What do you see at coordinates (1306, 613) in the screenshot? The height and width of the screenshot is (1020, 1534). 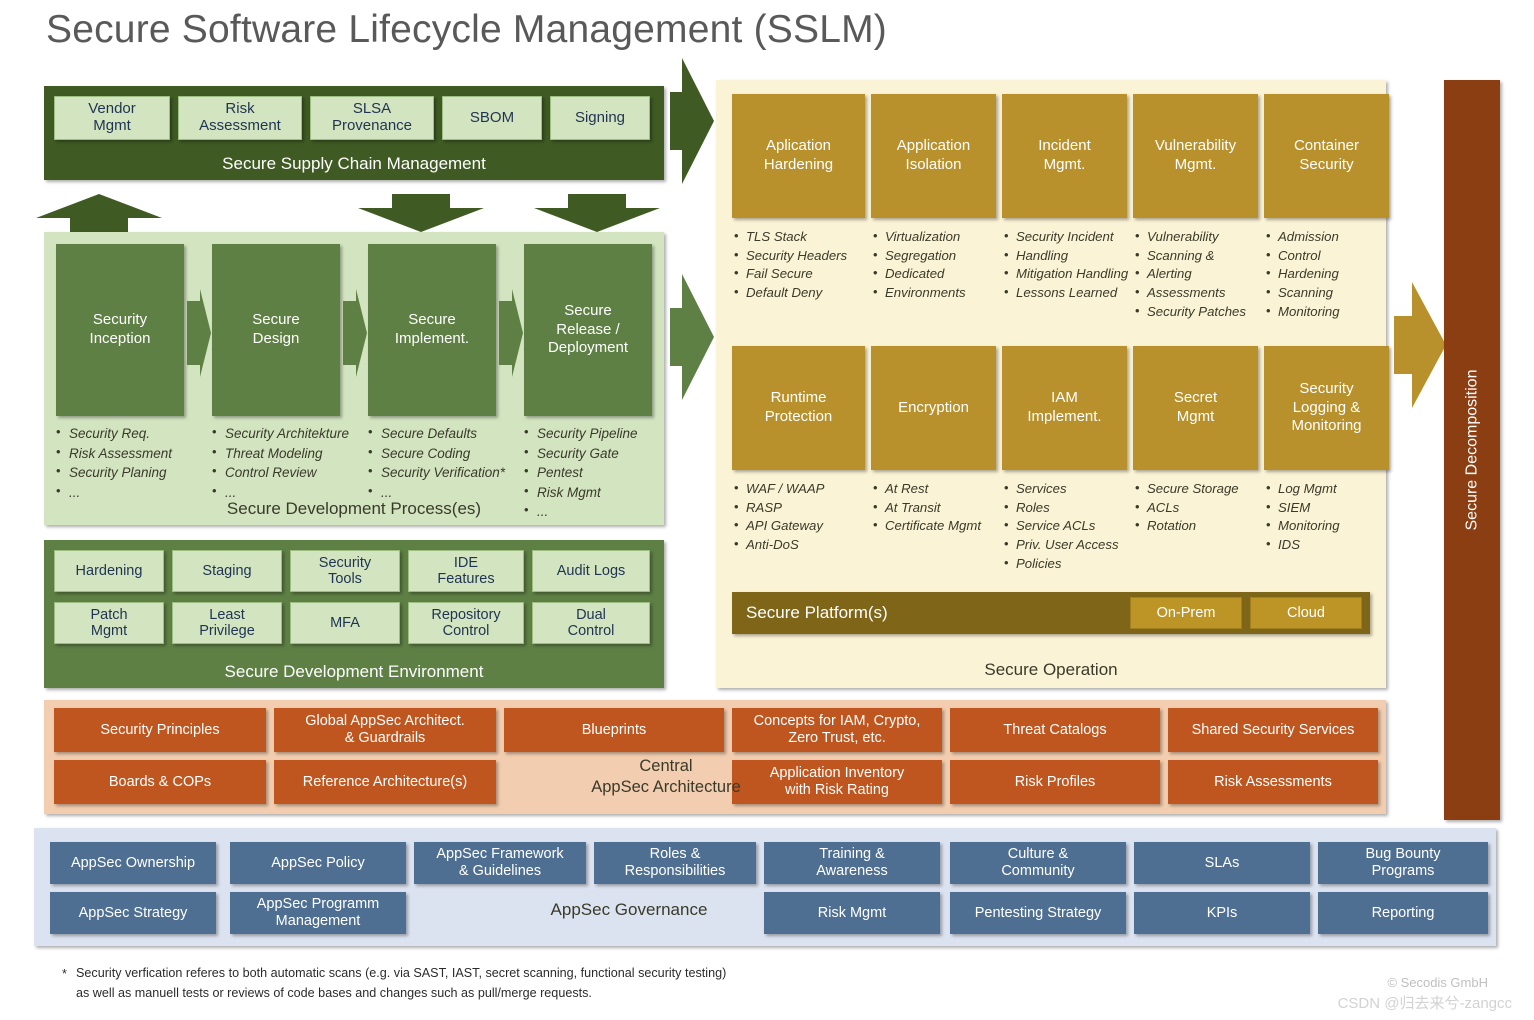 I see `platform-chip: Cloud` at bounding box center [1306, 613].